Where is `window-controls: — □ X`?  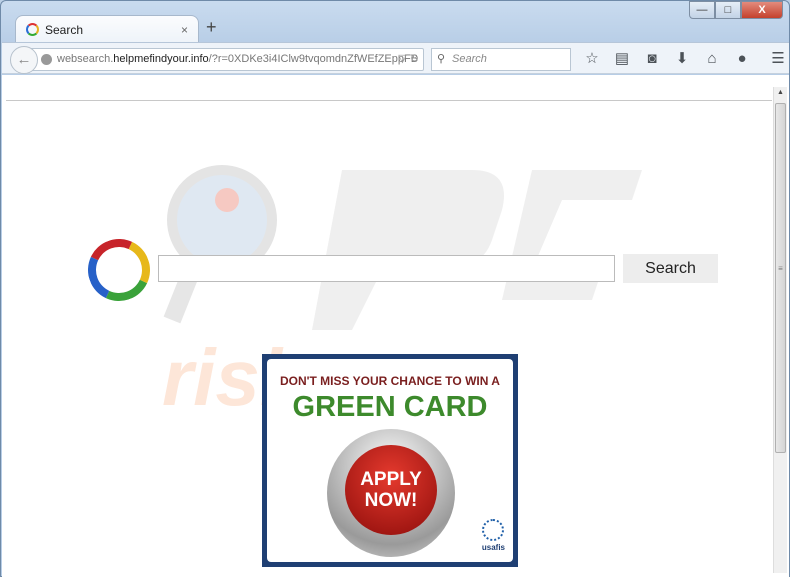 window-controls: — □ X is located at coordinates (736, 10).